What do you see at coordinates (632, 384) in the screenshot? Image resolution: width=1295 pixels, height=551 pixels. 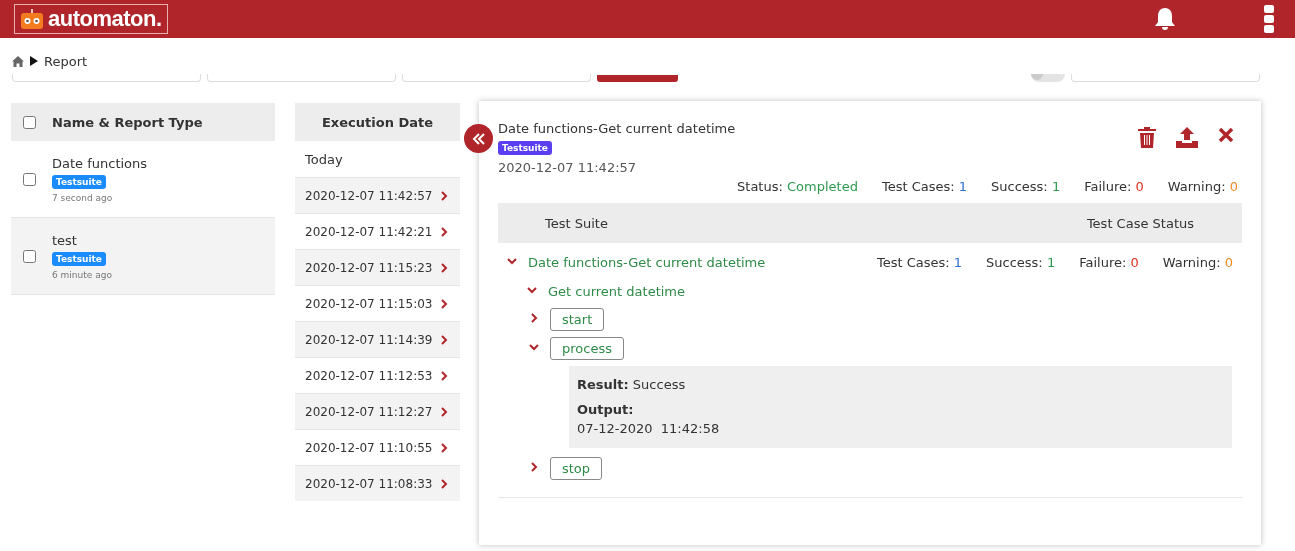 I see `result-text: Result: Success` at bounding box center [632, 384].